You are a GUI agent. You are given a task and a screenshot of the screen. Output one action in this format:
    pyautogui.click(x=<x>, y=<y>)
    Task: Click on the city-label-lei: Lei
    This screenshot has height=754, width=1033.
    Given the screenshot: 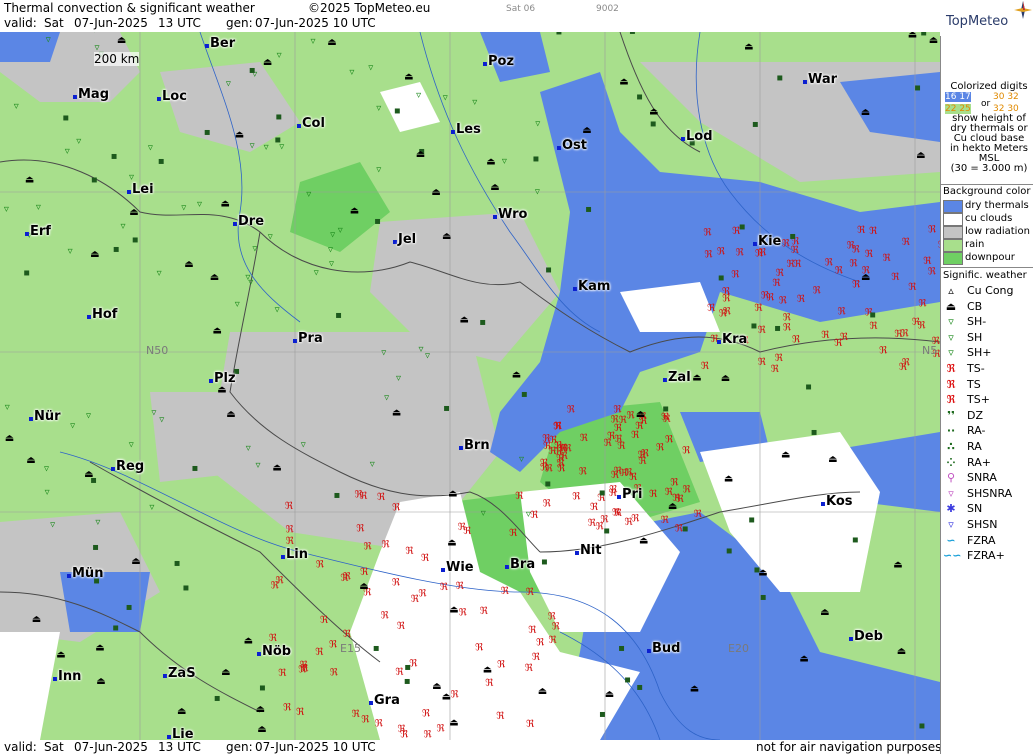 What is the action you would take?
    pyautogui.click(x=143, y=189)
    